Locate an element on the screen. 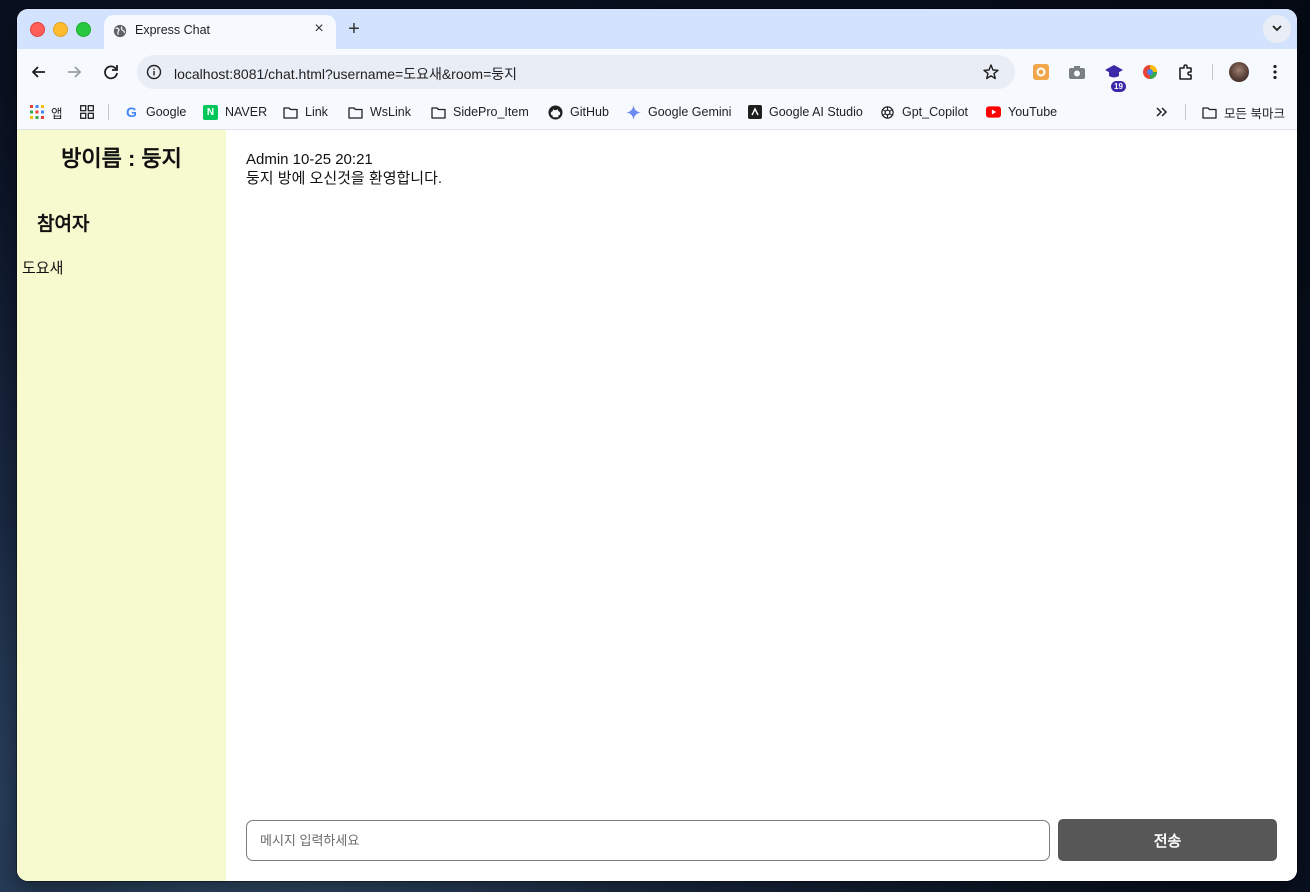 The image size is (1310, 892). tab-title: Express Chat is located at coordinates (173, 30).